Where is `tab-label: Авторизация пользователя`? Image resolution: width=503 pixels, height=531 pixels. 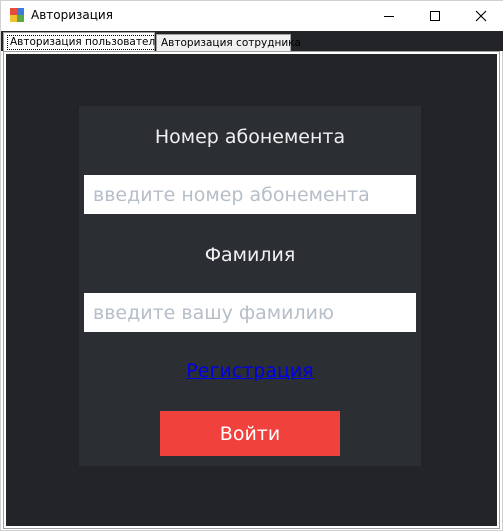
tab-label: Авторизация пользователя is located at coordinates (86, 42).